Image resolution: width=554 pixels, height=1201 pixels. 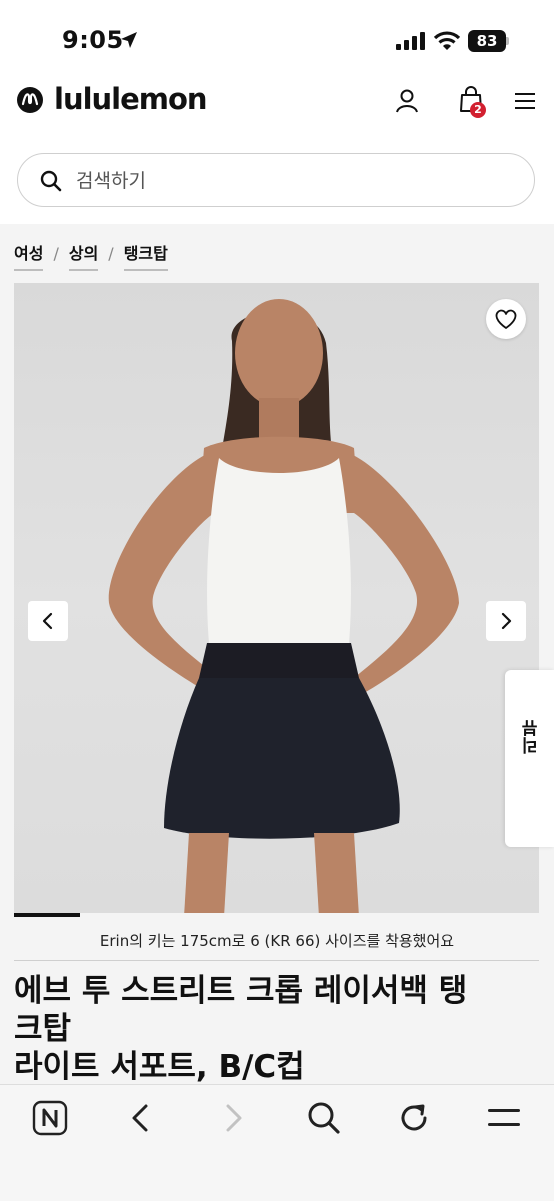 What do you see at coordinates (131, 99) in the screenshot?
I see `brand-wordmark: lululemon` at bounding box center [131, 99].